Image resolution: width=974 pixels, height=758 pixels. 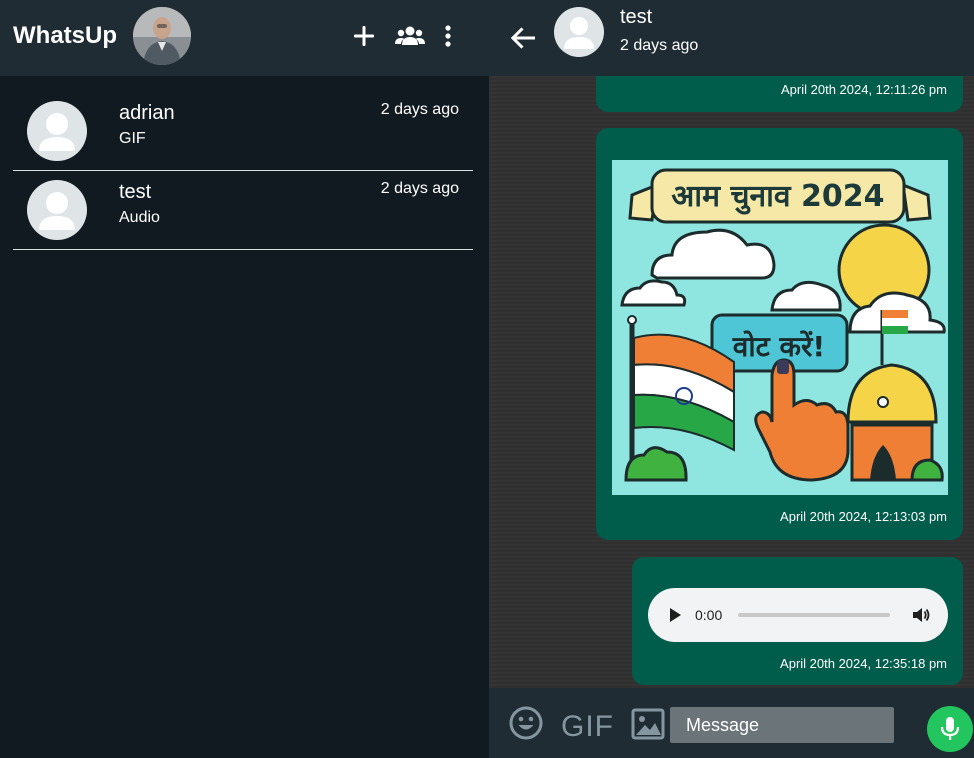 I want to click on smiley-icon, so click(x=526, y=723).